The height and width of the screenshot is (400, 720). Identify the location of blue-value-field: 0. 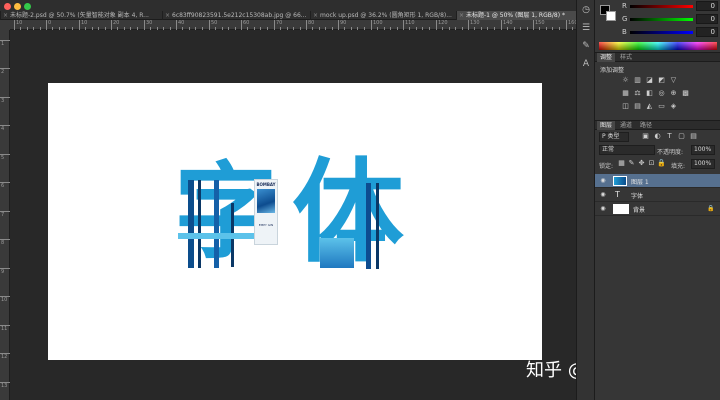
(707, 32).